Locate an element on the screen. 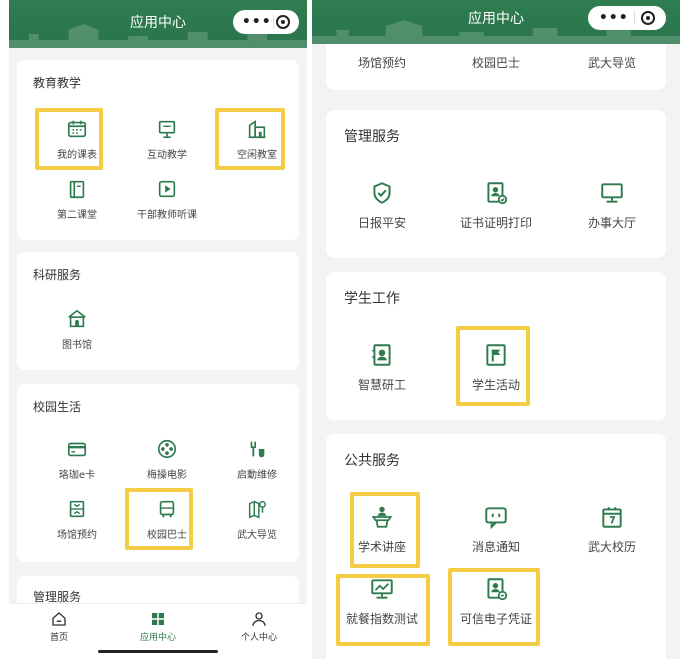 This screenshot has height=659, width=682. section-card-education: 教育教学 我的课表 互动教学 空闲教室 第二课堂 干部教师听课 is located at coordinates (158, 150).